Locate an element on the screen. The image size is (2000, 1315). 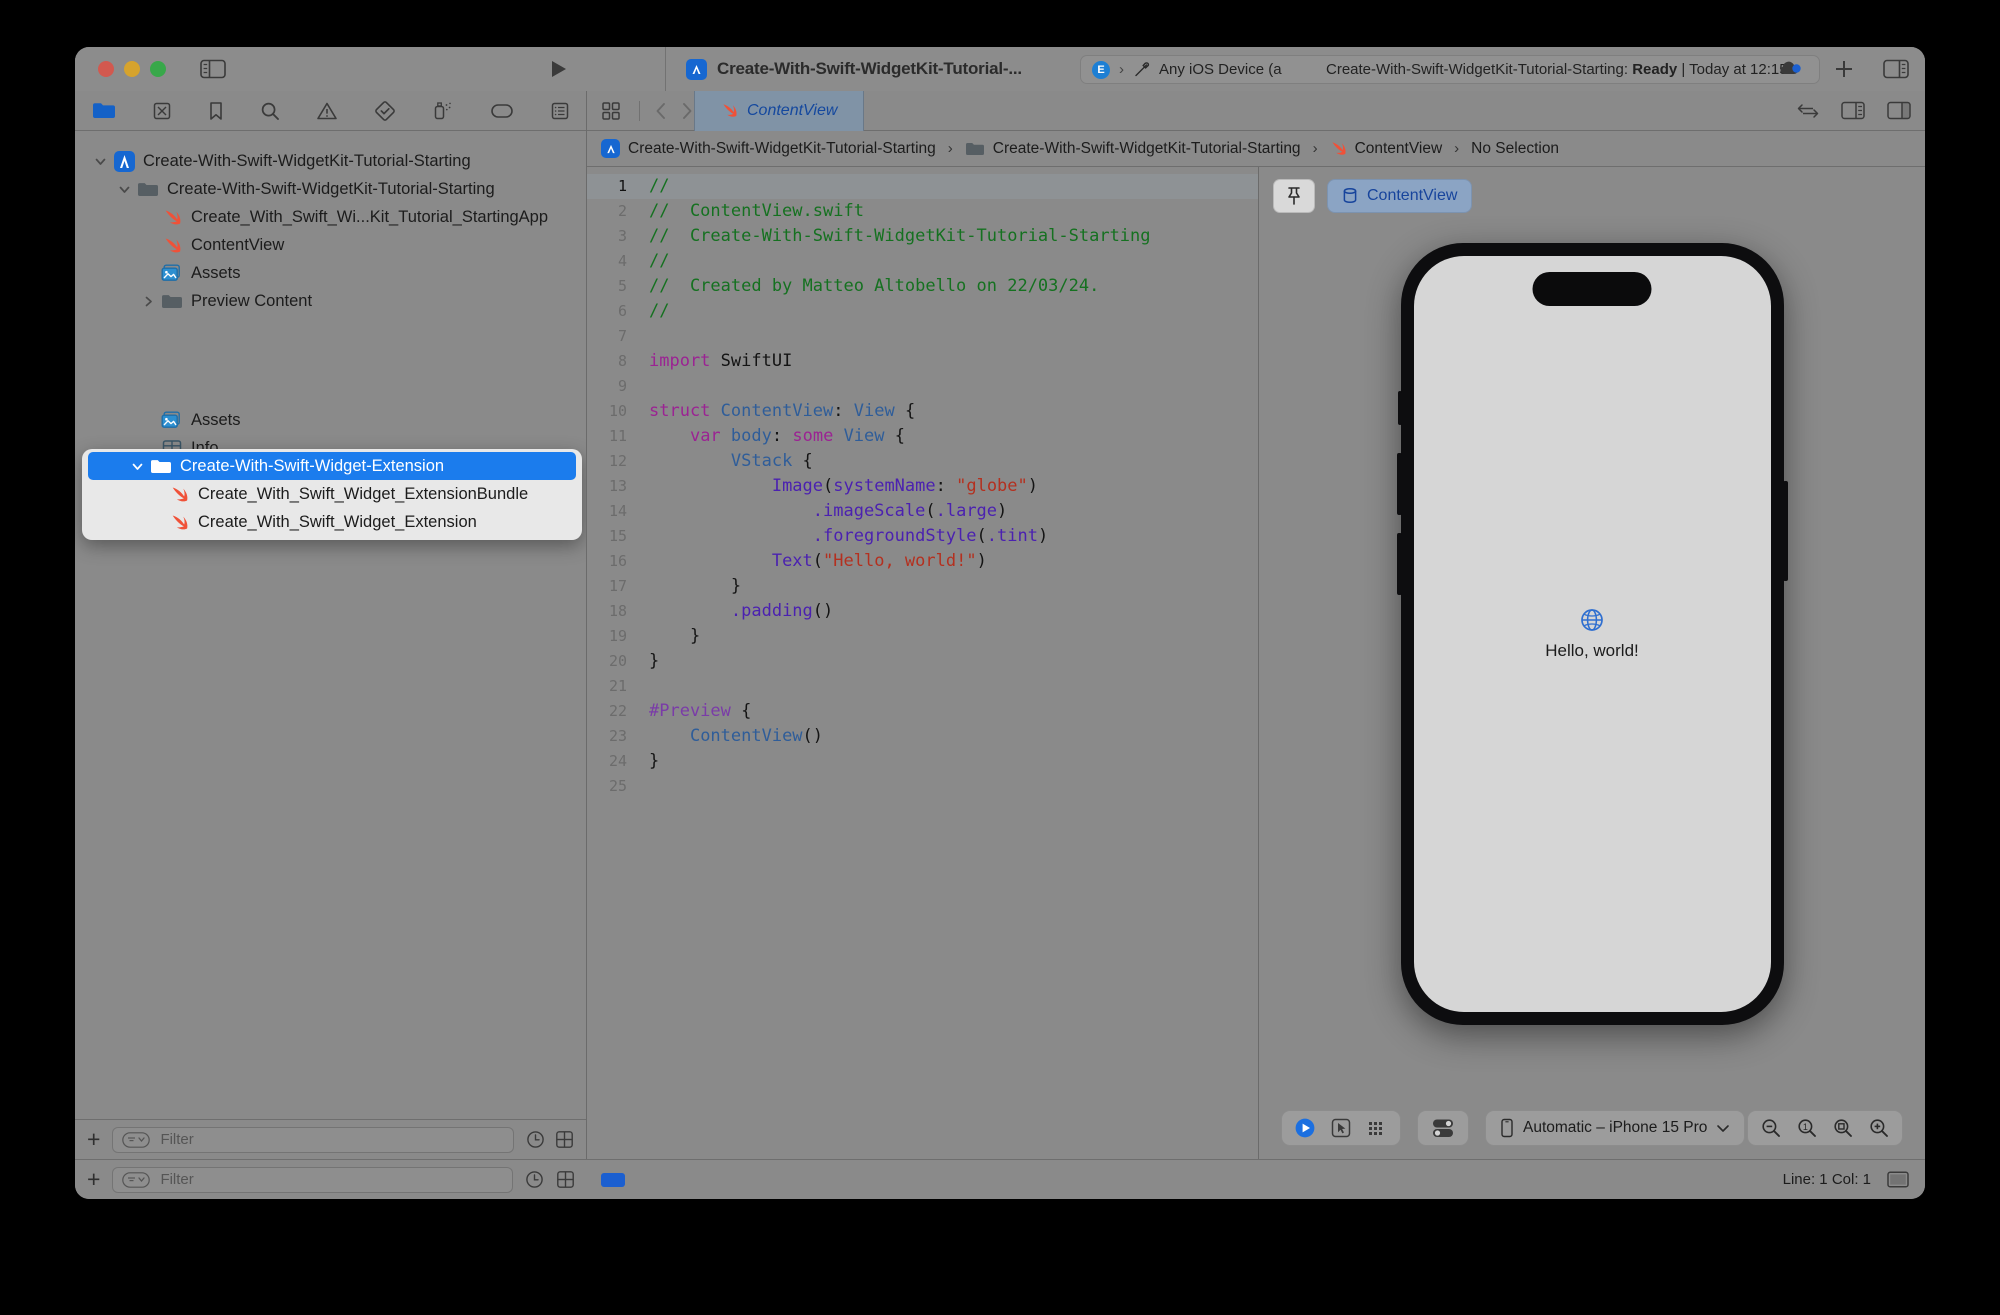
status-scheme-group: E › Any iOS Device (a is located at coordinates (1203, 69).